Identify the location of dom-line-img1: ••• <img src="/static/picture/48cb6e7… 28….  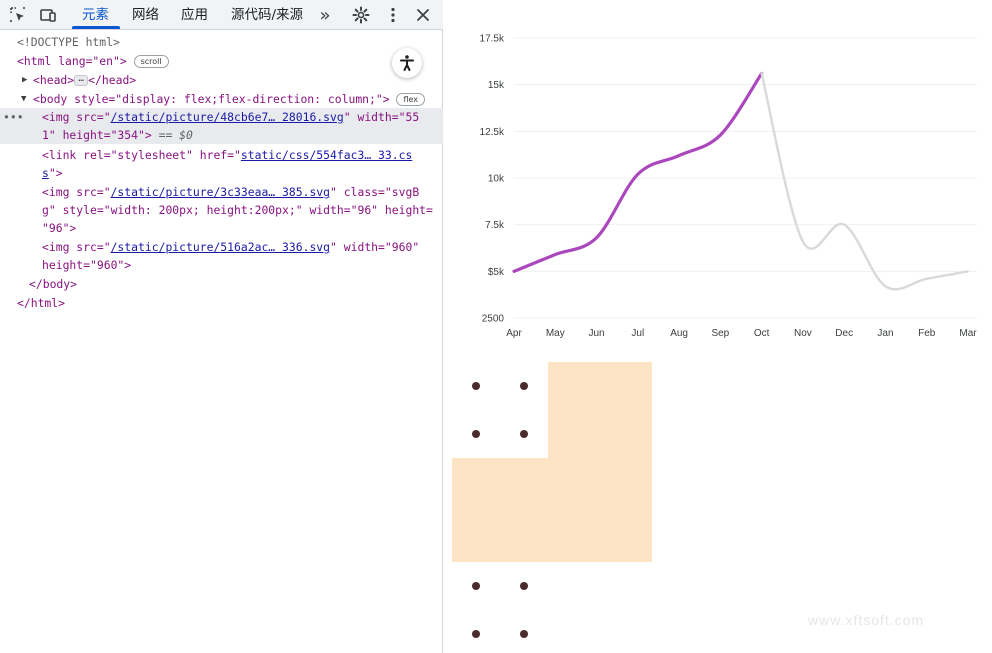
(221, 117).